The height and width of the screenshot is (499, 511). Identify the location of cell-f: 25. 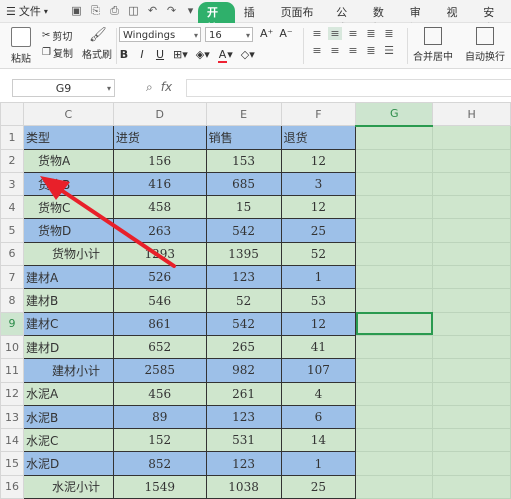
(318, 230).